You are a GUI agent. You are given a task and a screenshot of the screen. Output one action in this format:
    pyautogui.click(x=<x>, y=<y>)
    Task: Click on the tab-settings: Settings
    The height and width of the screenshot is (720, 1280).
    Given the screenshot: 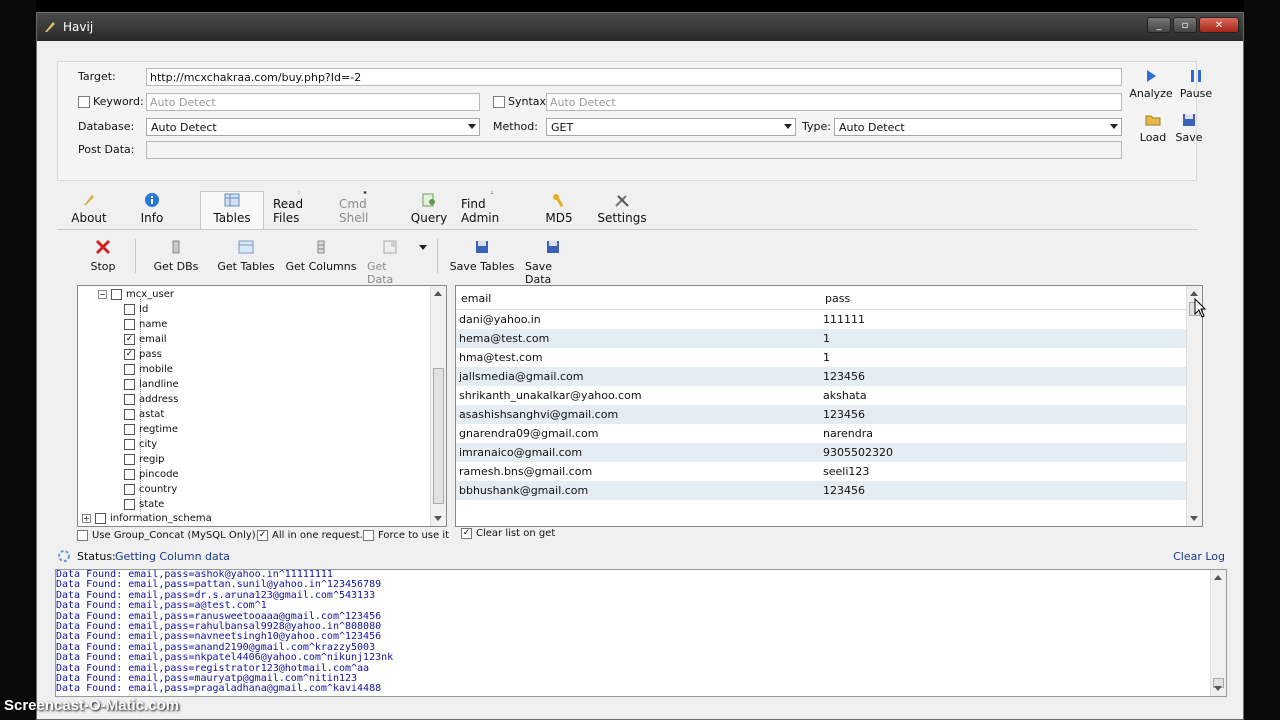 What is the action you would take?
    pyautogui.click(x=622, y=210)
    